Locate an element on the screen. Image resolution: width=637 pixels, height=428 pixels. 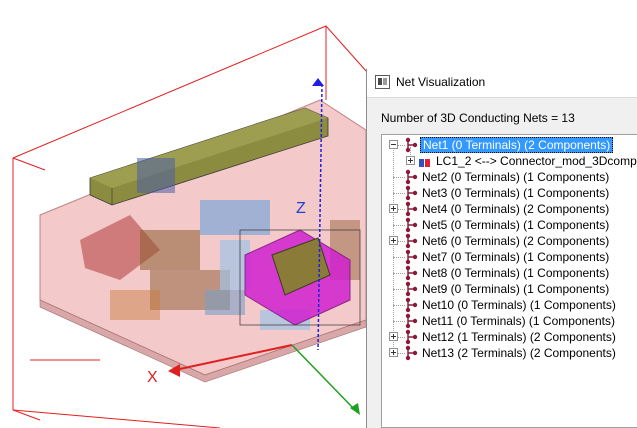
component-pair-icon is located at coordinates (425, 161).